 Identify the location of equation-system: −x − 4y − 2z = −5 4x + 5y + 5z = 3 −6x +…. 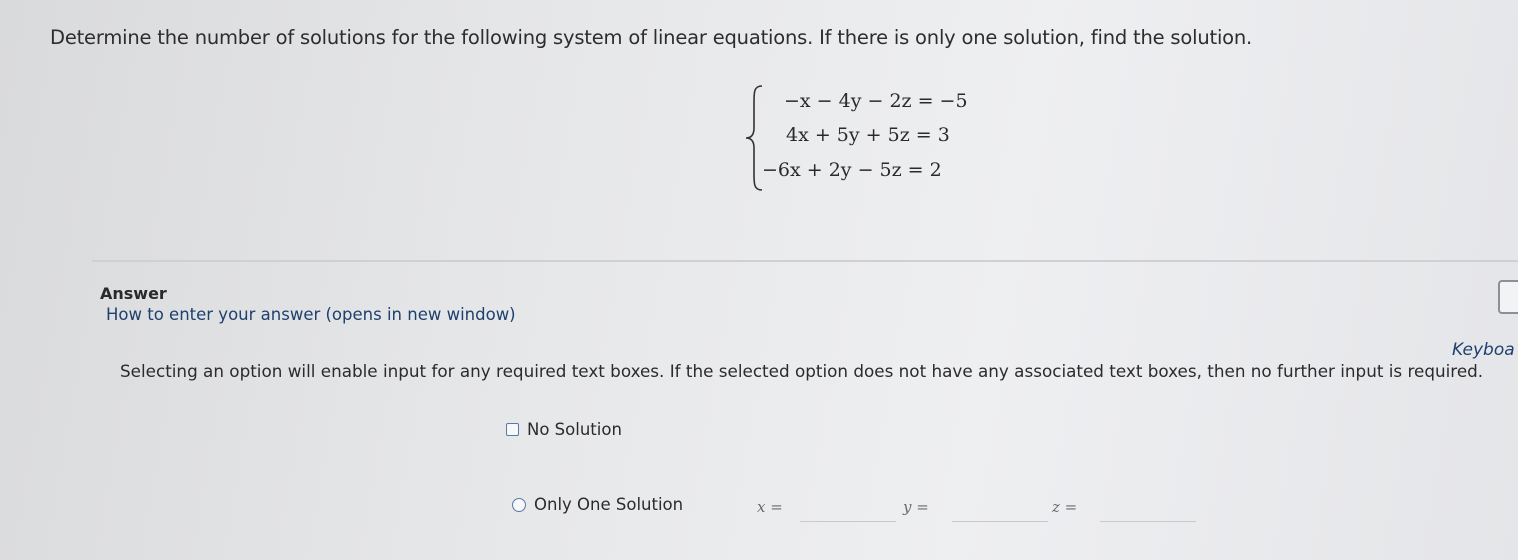
(874, 138).